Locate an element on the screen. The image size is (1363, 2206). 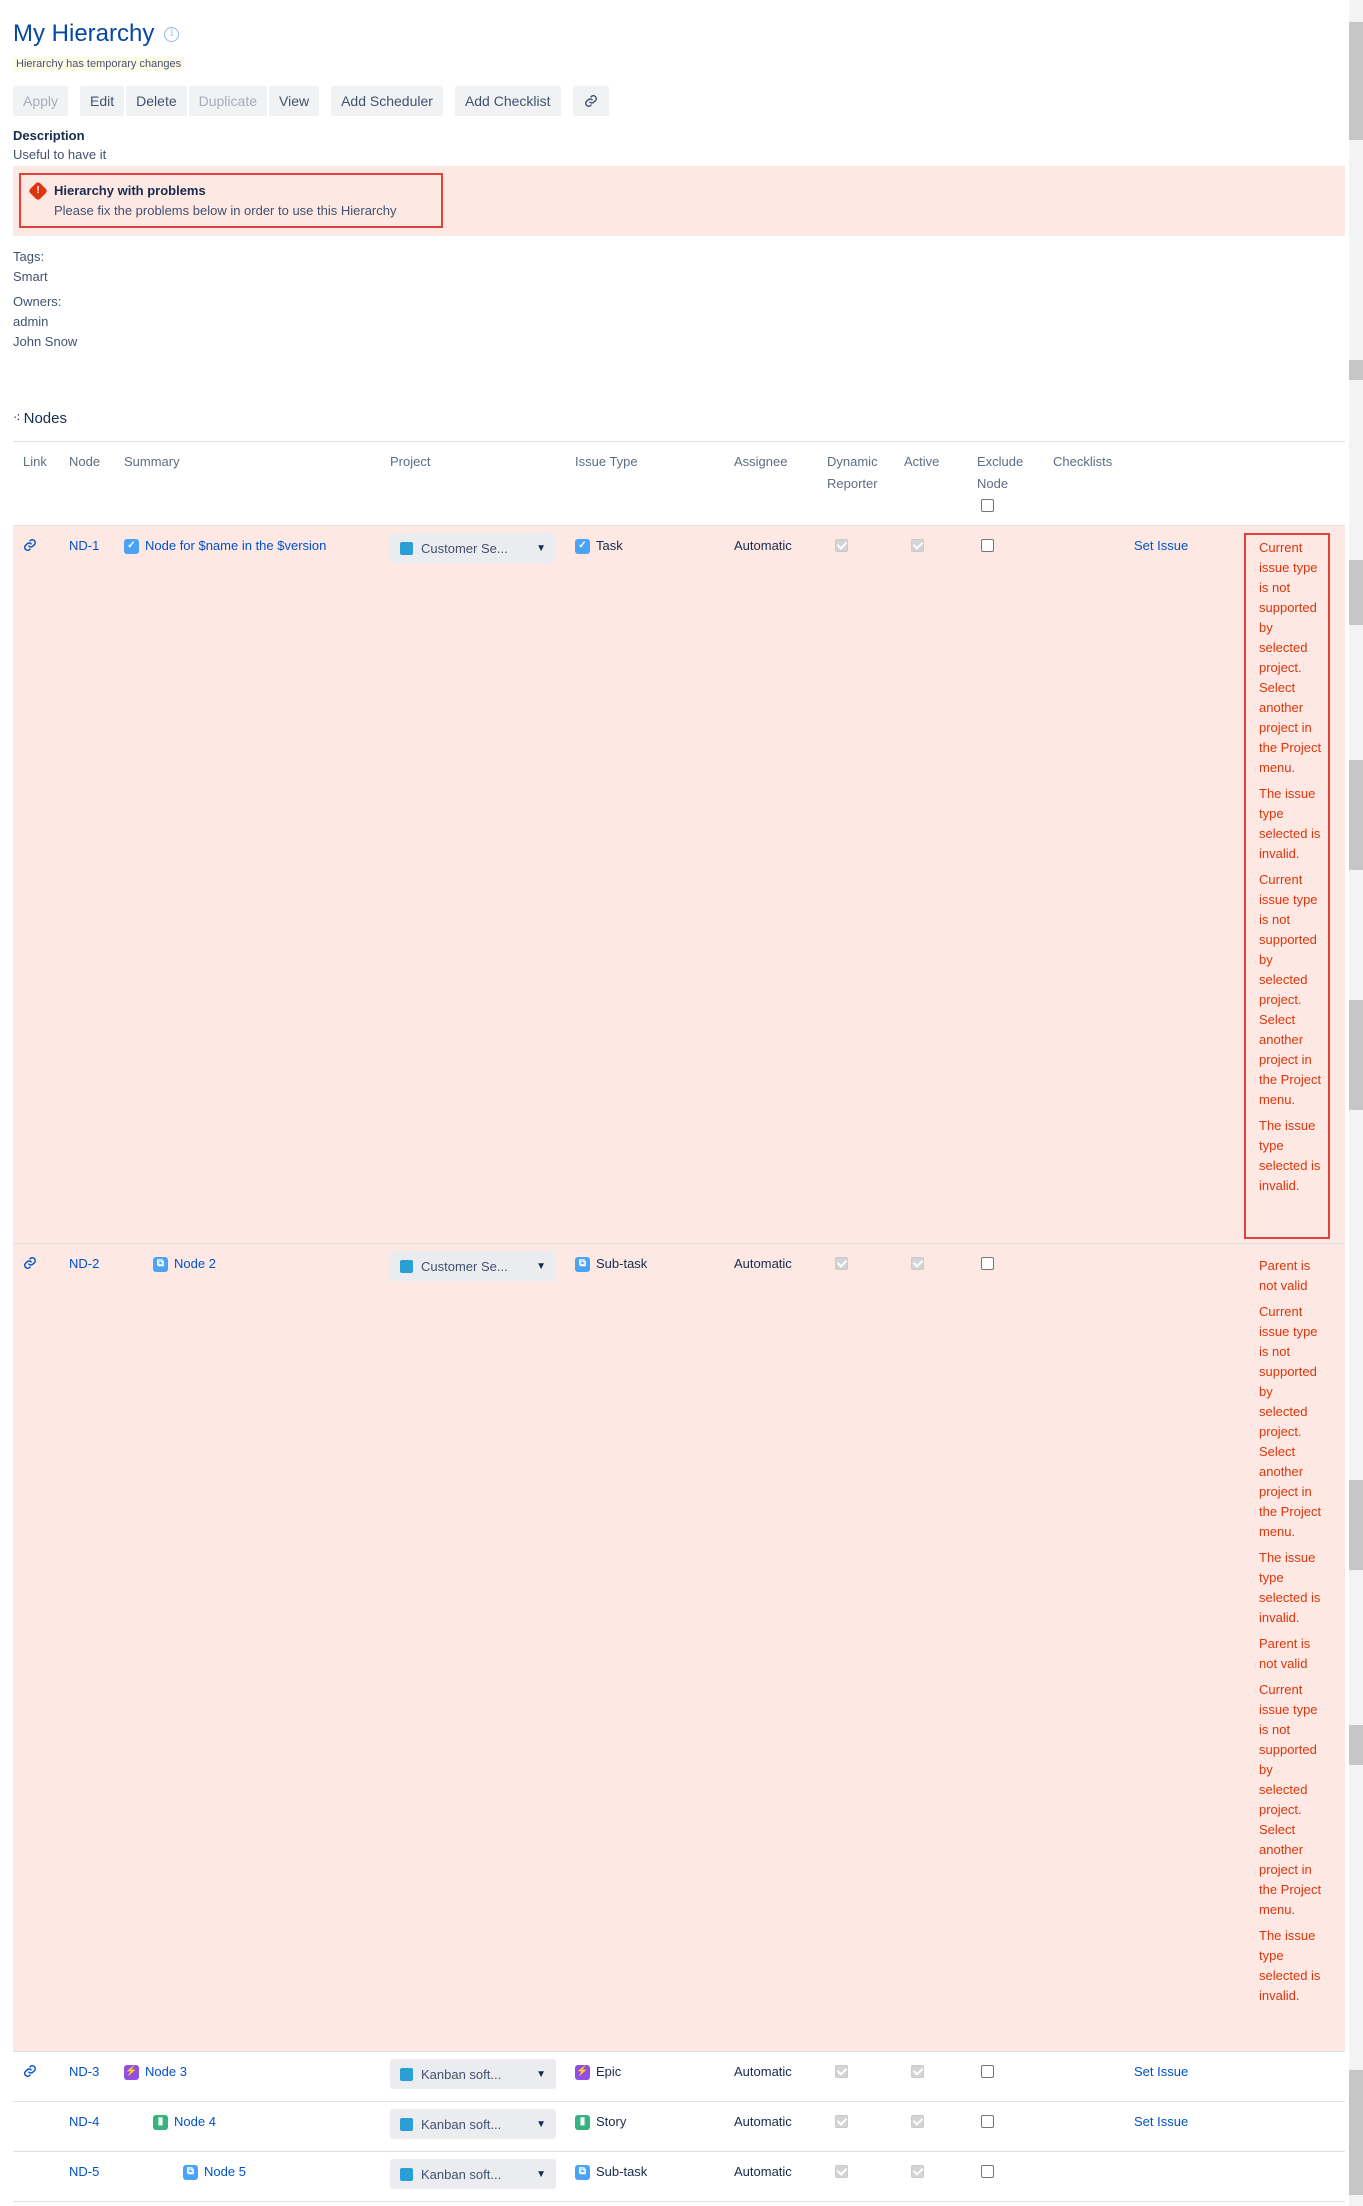
node-id: ND-2 is located at coordinates (84, 1264).